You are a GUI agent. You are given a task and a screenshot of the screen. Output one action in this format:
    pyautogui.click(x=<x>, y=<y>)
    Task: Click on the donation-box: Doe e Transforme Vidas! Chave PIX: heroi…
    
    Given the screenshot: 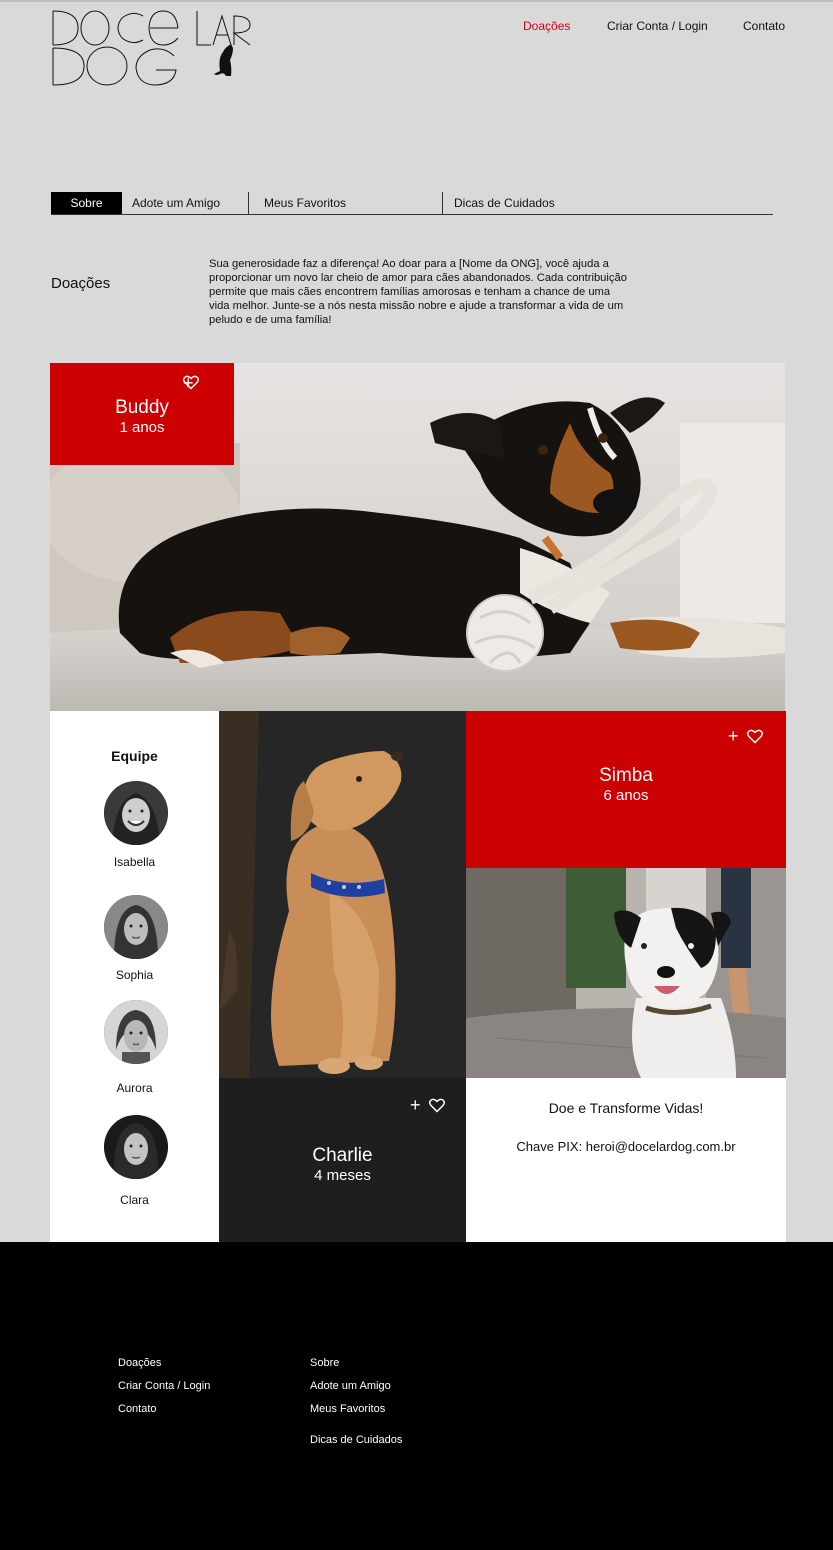 What is the action you would take?
    pyautogui.click(x=626, y=1160)
    